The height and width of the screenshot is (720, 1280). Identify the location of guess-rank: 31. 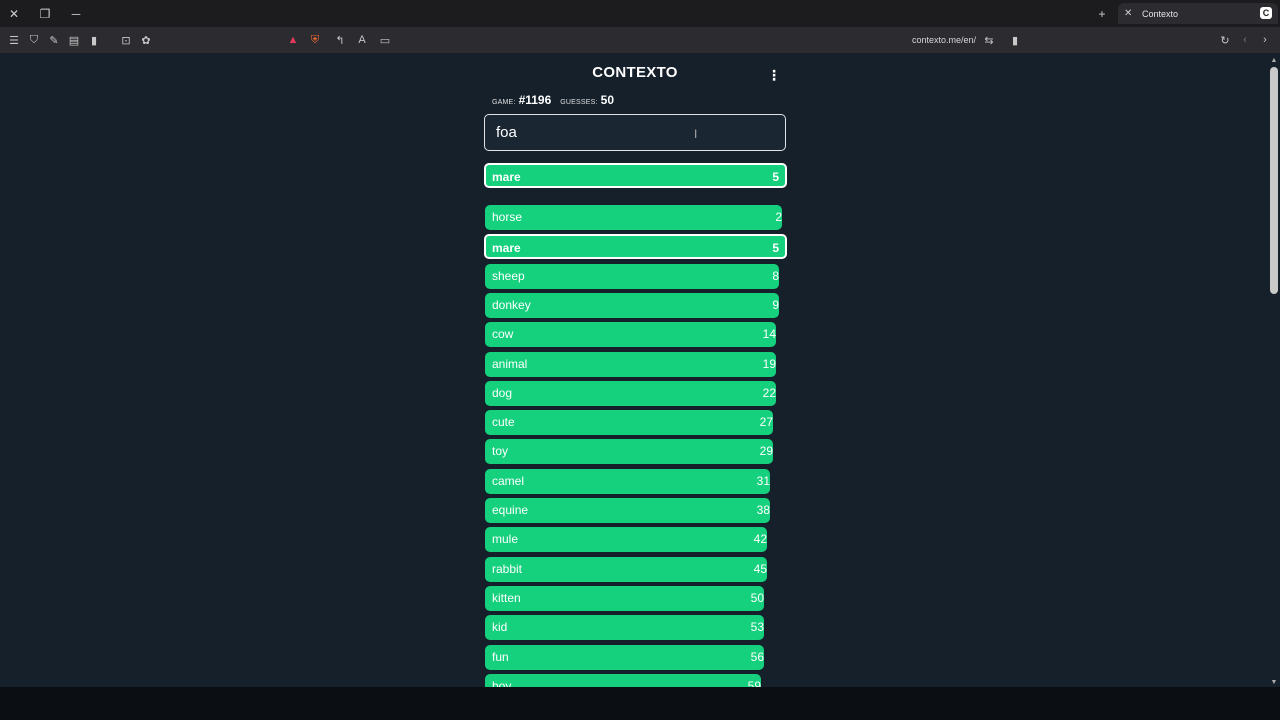
(763, 481).